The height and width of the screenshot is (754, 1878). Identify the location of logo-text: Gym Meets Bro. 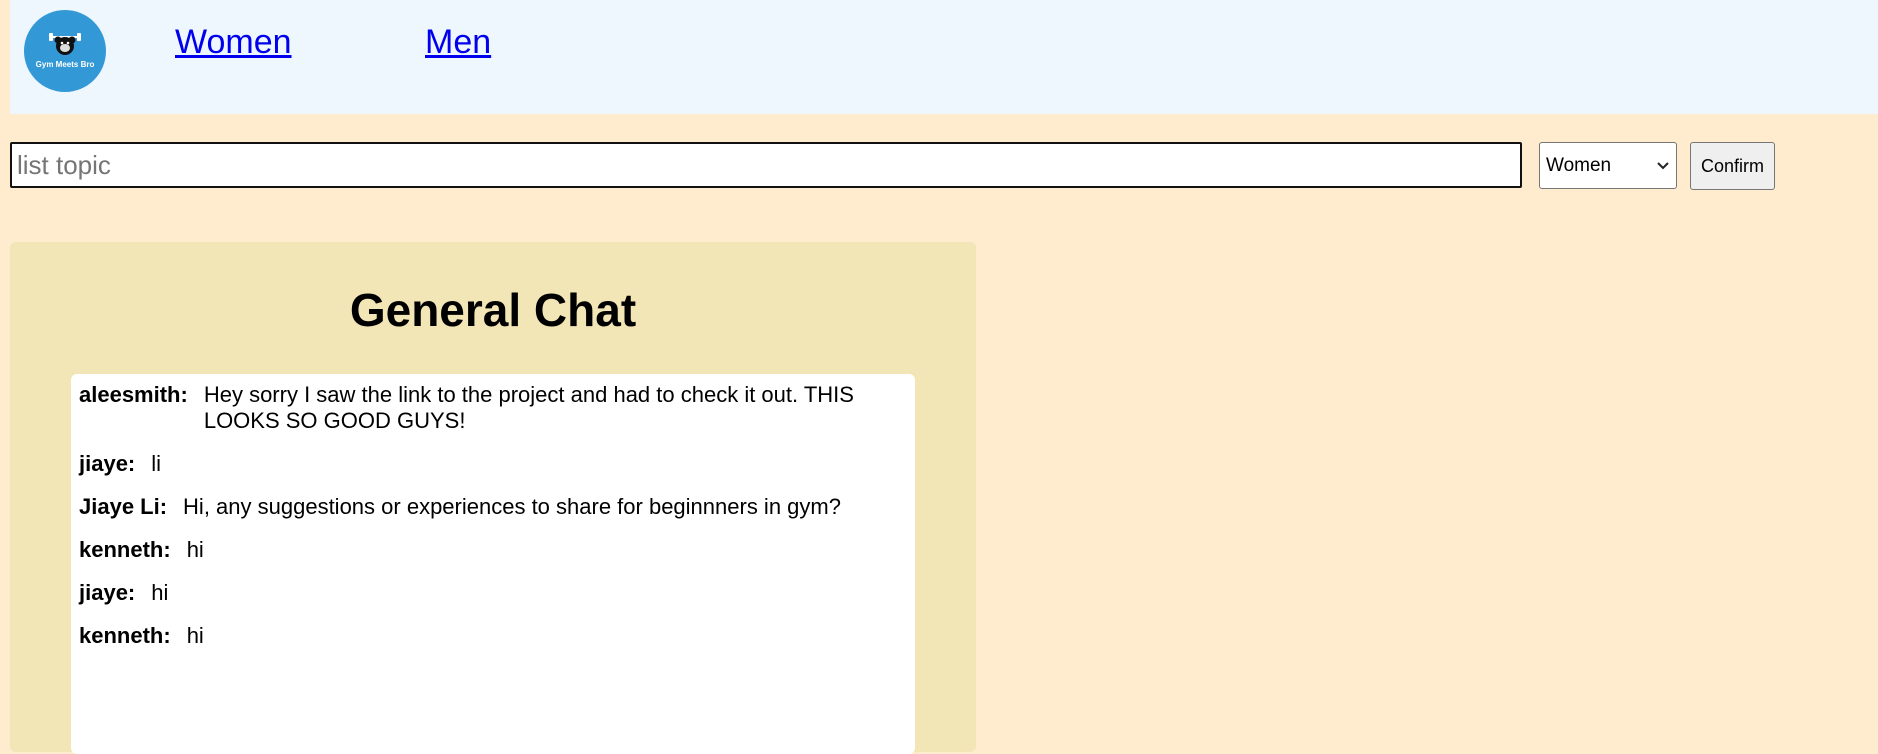
(65, 64).